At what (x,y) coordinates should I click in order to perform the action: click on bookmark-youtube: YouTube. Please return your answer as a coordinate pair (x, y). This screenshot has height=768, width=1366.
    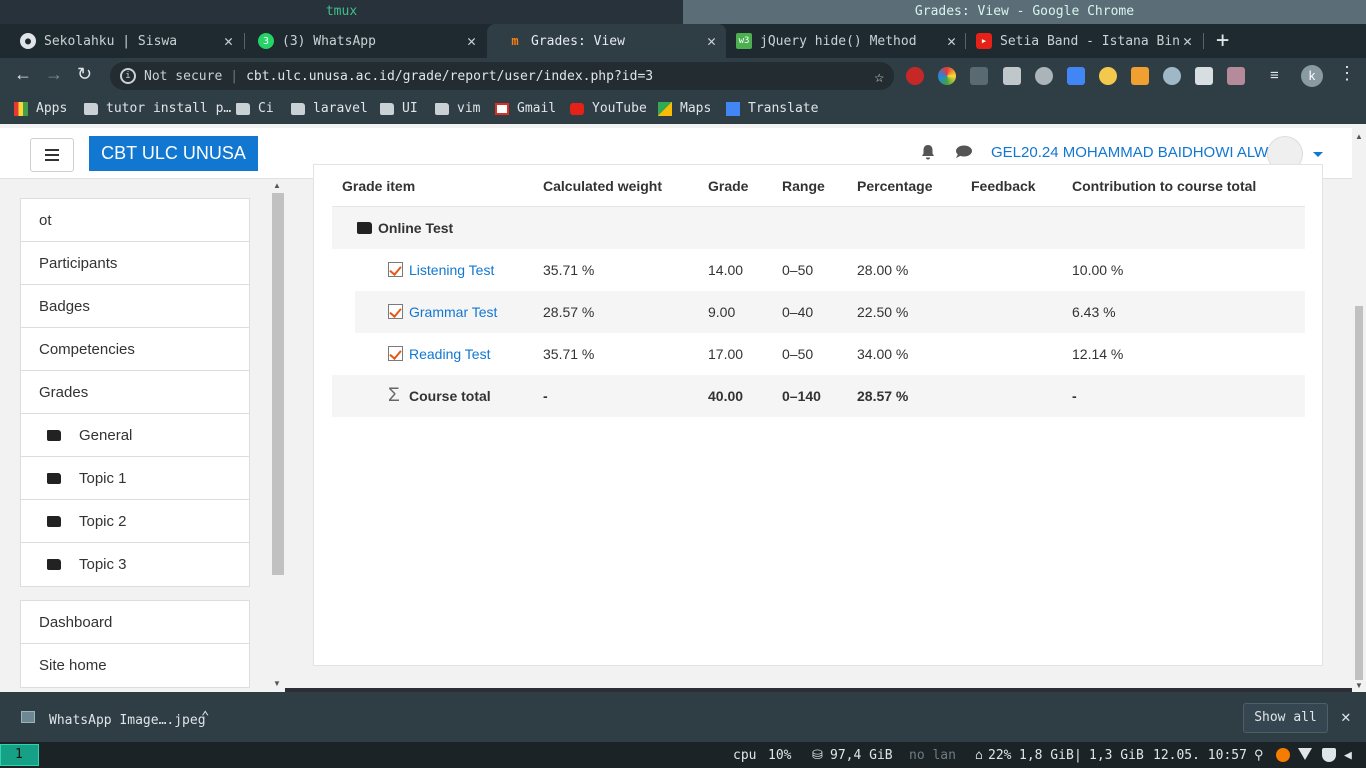
    Looking at the image, I should click on (608, 108).